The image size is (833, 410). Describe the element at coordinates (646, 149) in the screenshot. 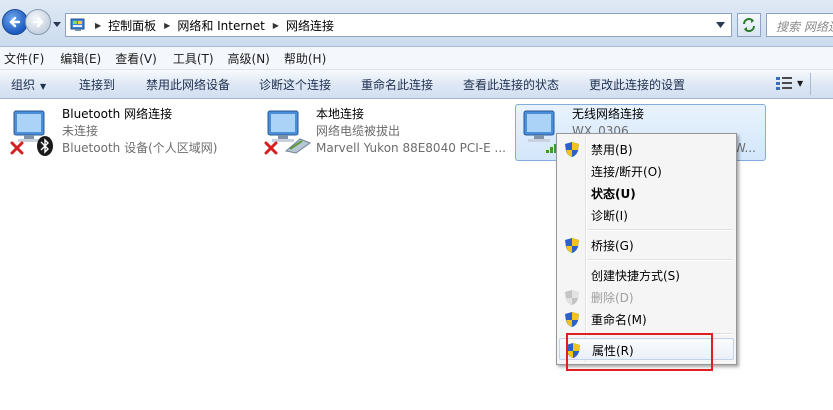

I see `menu-item-disable: 禁用(B)` at that location.